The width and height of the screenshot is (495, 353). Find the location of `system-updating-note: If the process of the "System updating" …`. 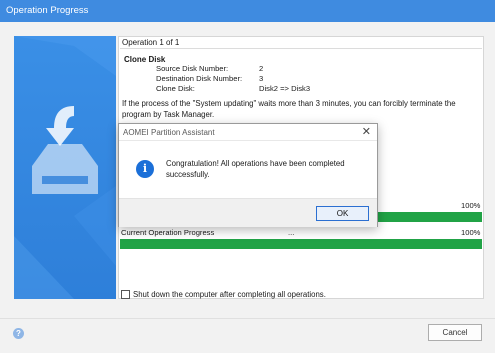

system-updating-note: If the process of the "System updating" … is located at coordinates (289, 109).